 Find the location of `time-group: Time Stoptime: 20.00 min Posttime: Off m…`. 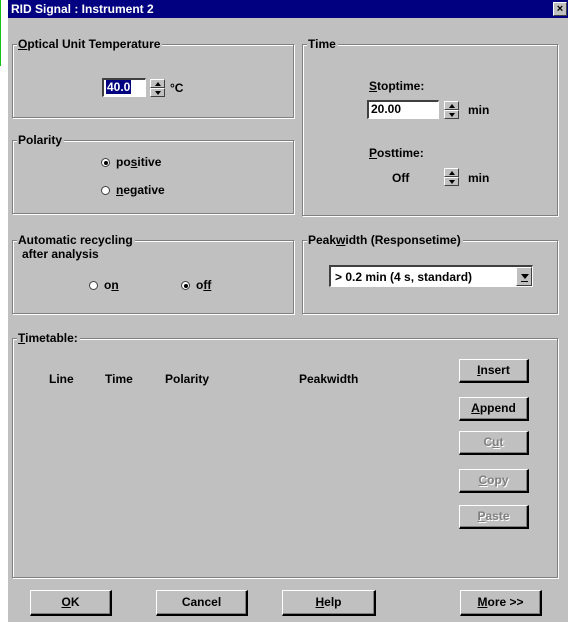

time-group: Time Stoptime: 20.00 min Posttime: Off m… is located at coordinates (430, 126).